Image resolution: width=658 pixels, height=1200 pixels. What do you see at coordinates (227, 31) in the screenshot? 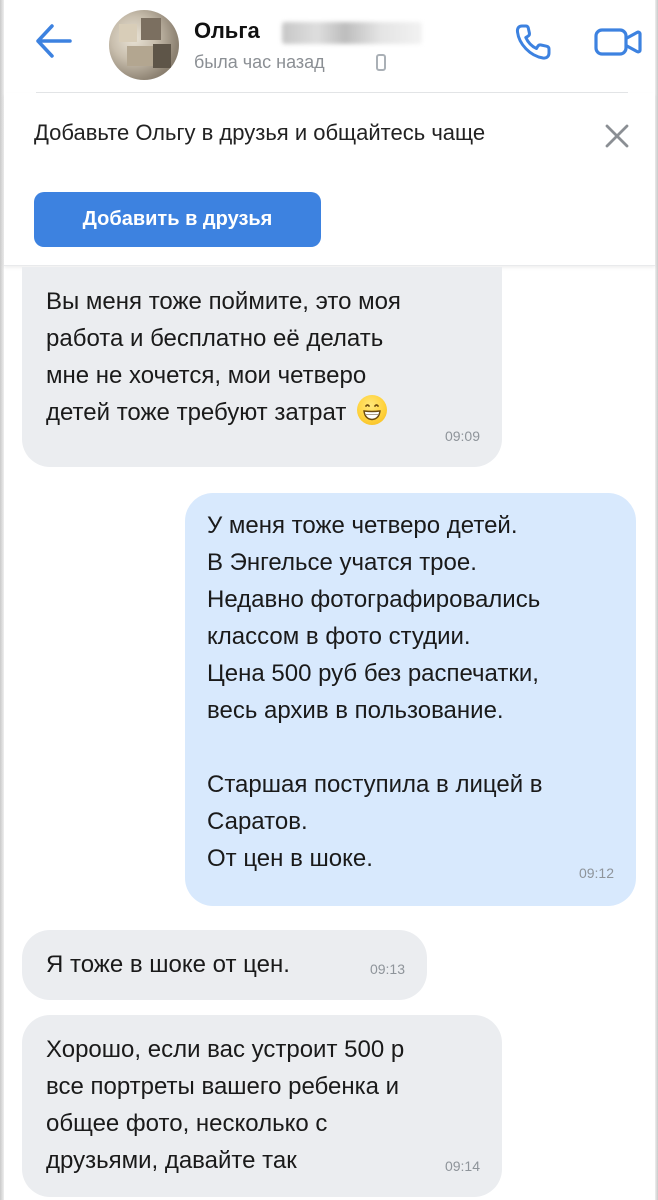
I see `contact-name: Ольга` at bounding box center [227, 31].